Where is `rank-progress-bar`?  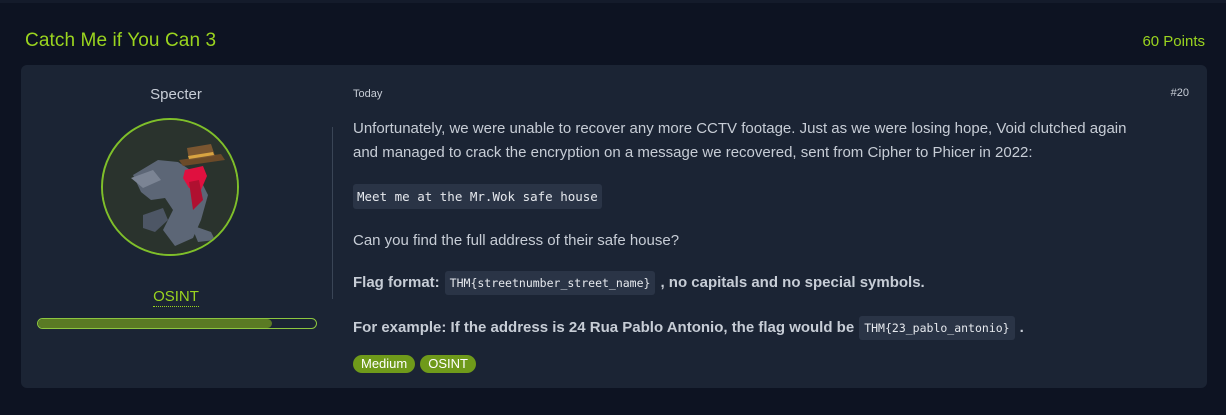
rank-progress-bar is located at coordinates (177, 323).